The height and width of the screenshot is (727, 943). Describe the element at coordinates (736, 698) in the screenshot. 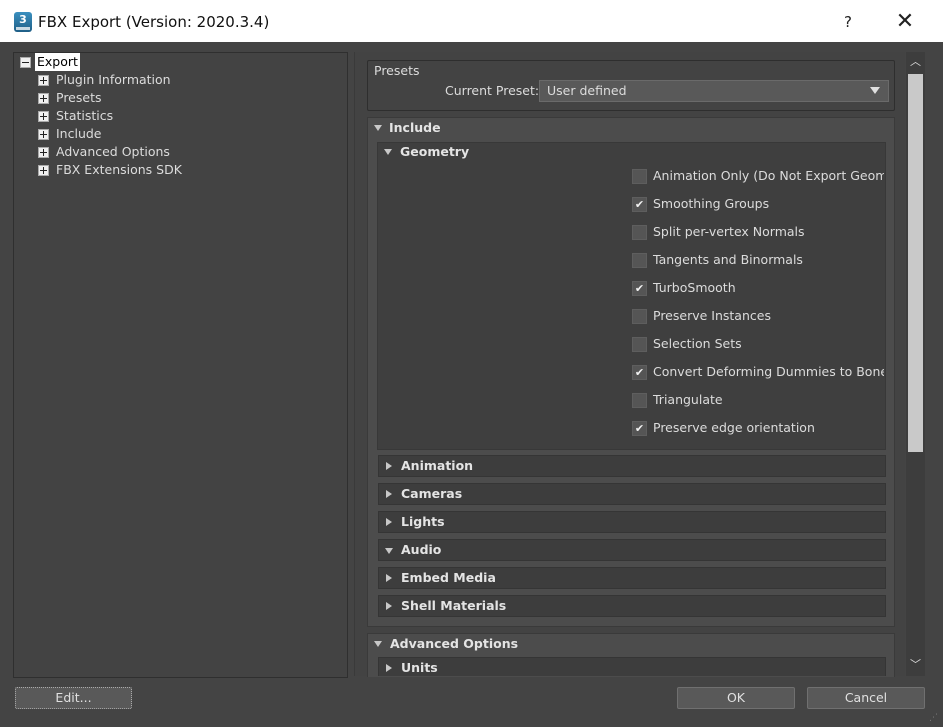

I see `ok-button: OK` at that location.